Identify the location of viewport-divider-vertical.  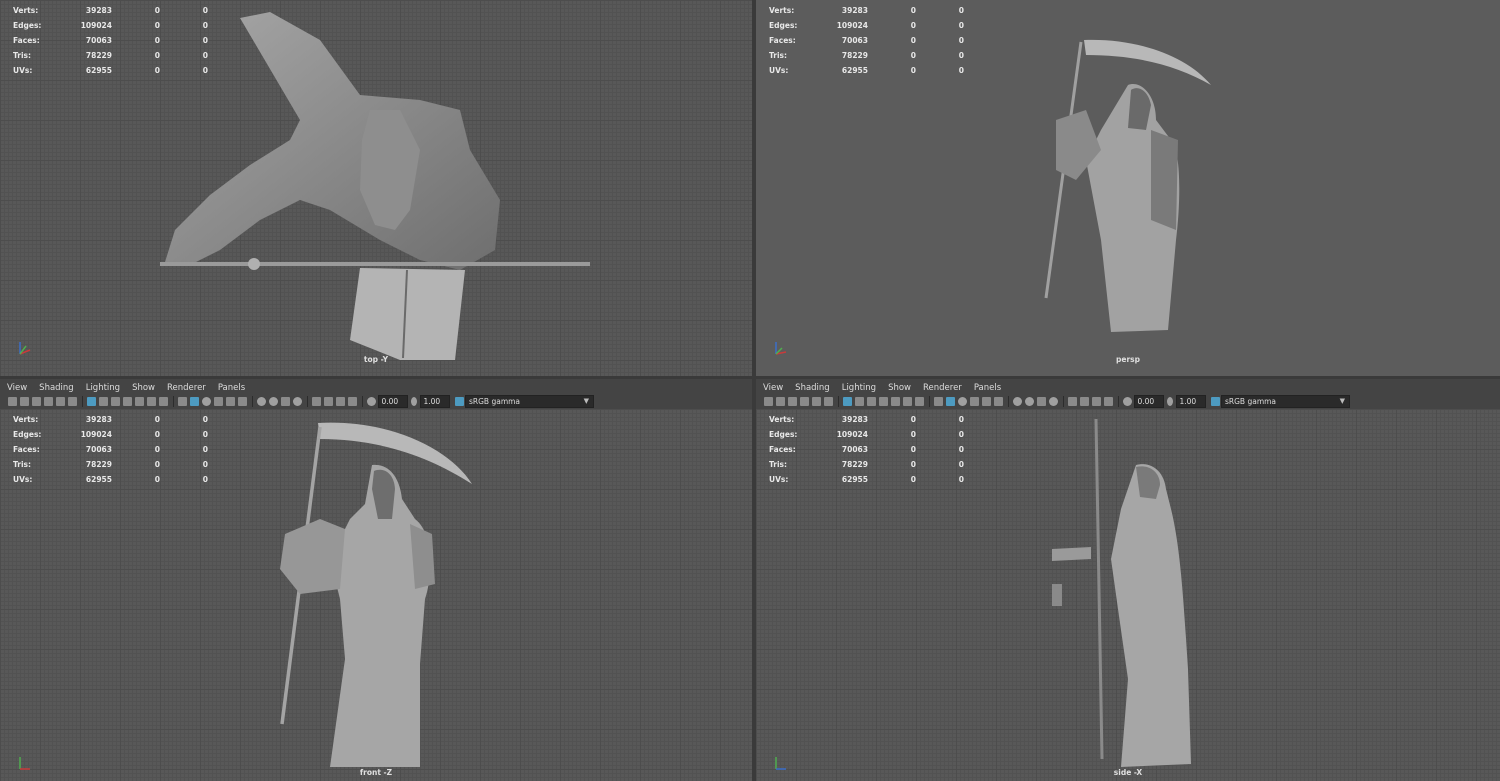
(754, 390).